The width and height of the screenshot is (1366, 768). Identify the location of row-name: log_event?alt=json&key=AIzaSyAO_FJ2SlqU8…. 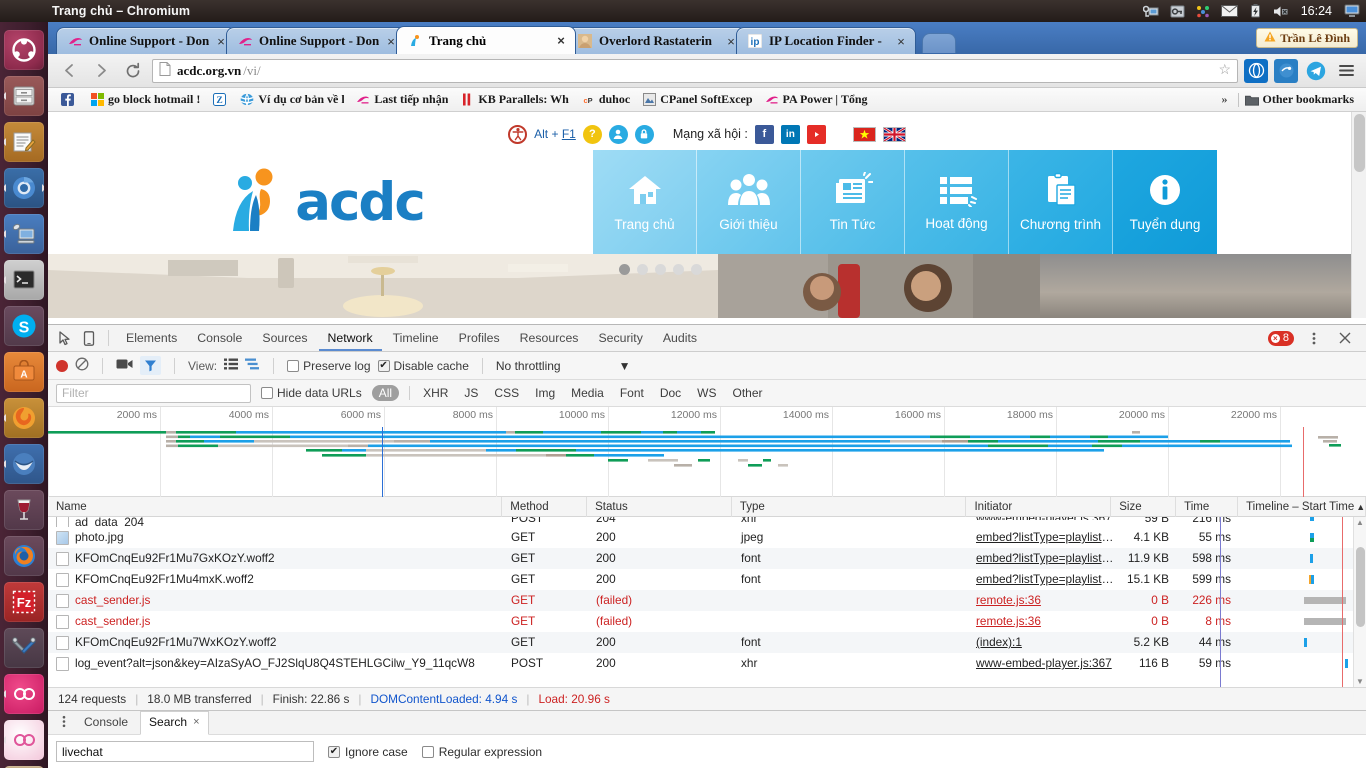
(275, 663).